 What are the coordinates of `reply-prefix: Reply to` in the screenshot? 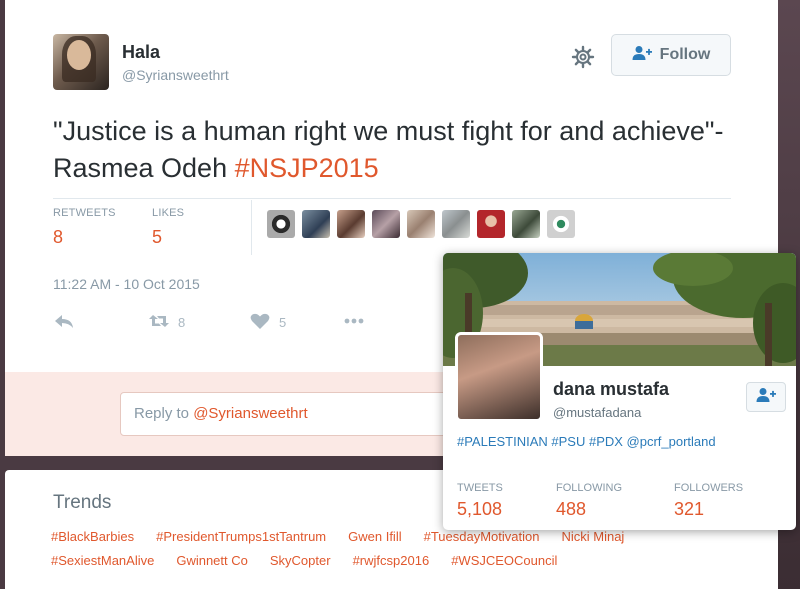 It's located at (164, 413).